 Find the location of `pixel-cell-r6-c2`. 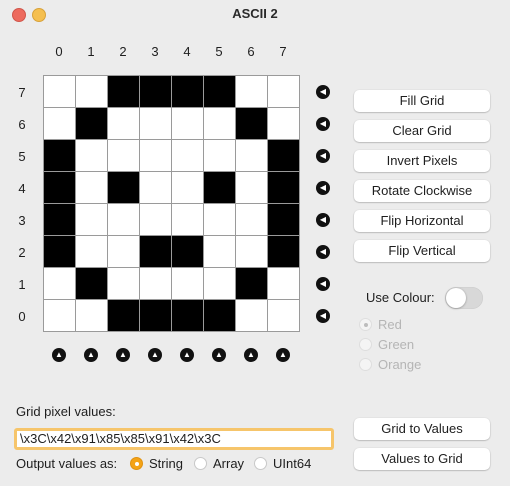

pixel-cell-r6-c2 is located at coordinates (123, 123).